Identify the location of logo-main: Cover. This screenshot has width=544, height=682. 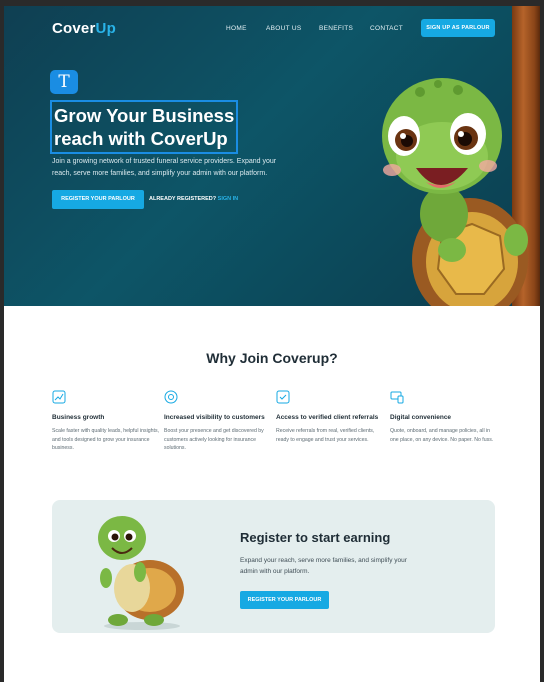
(74, 28).